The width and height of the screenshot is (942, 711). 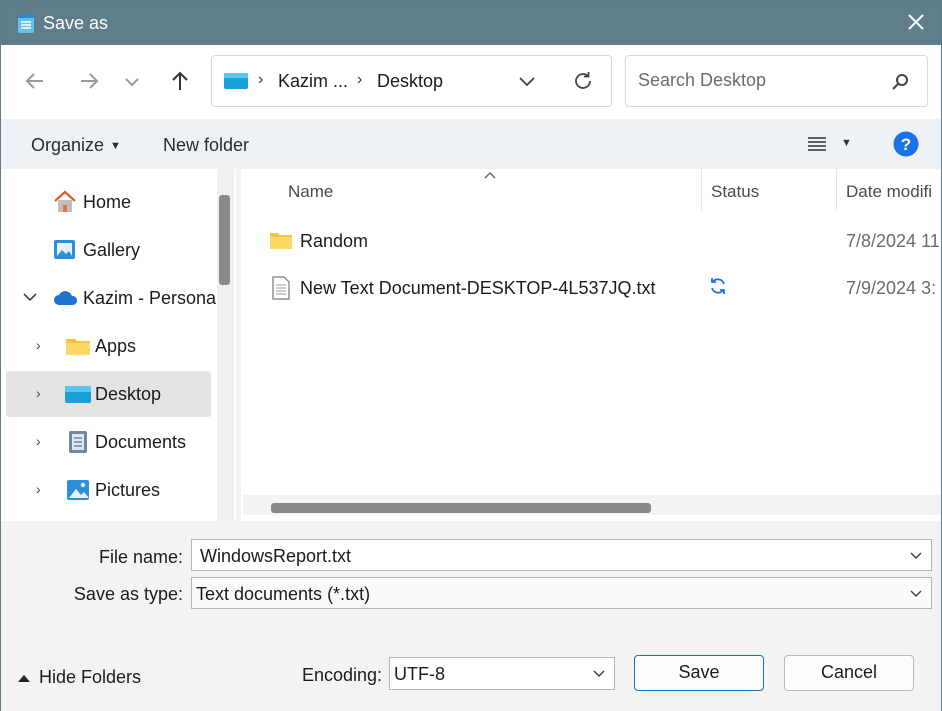 I want to click on file-date: 7/9/2024 3:, so click(x=891, y=288).